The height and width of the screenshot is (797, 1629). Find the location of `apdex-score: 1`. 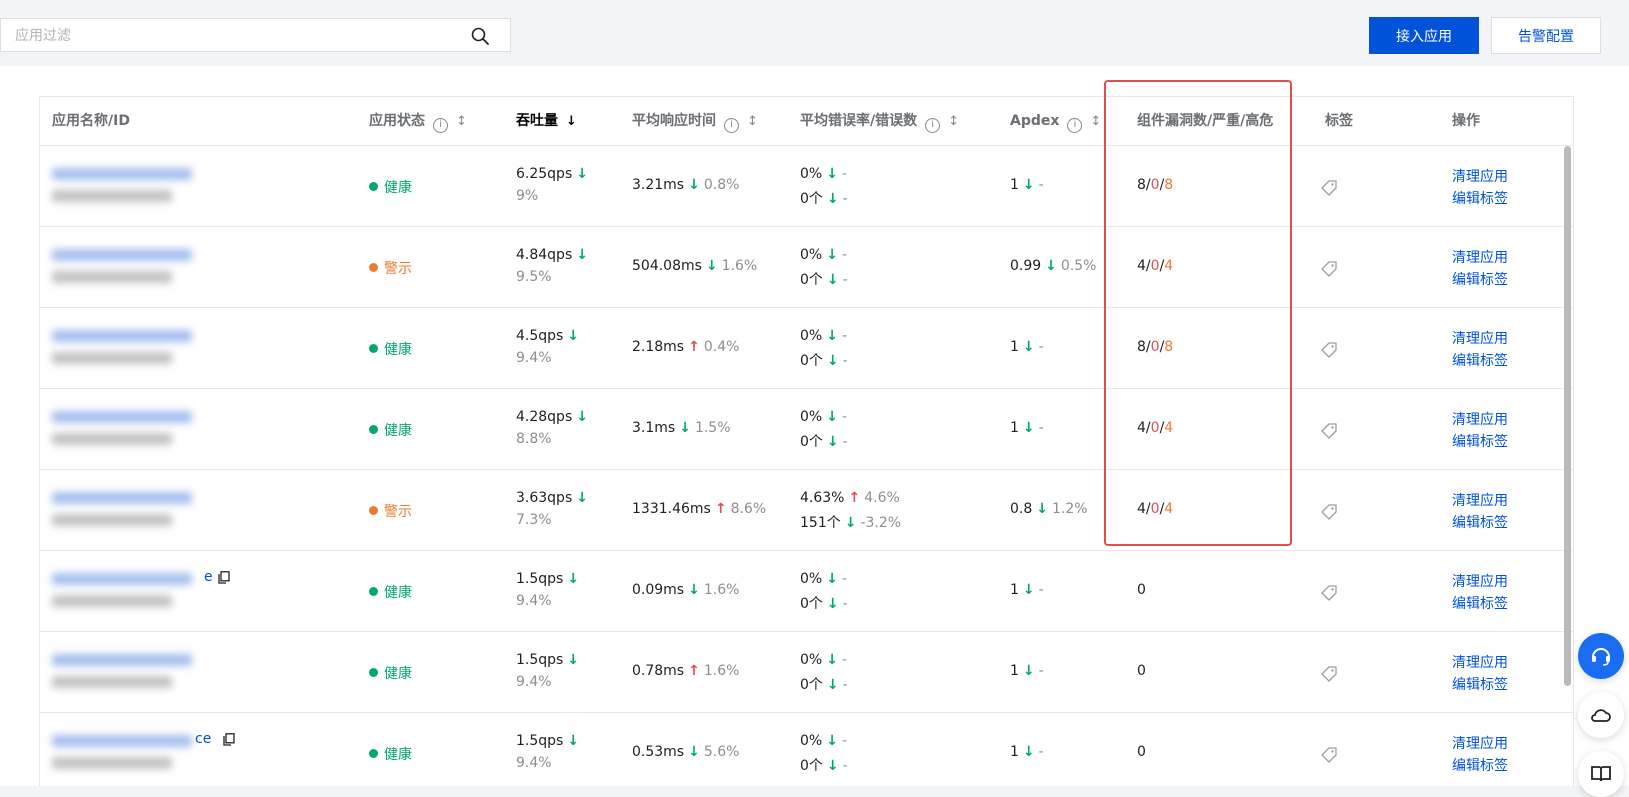

apdex-score: 1 is located at coordinates (1014, 752).